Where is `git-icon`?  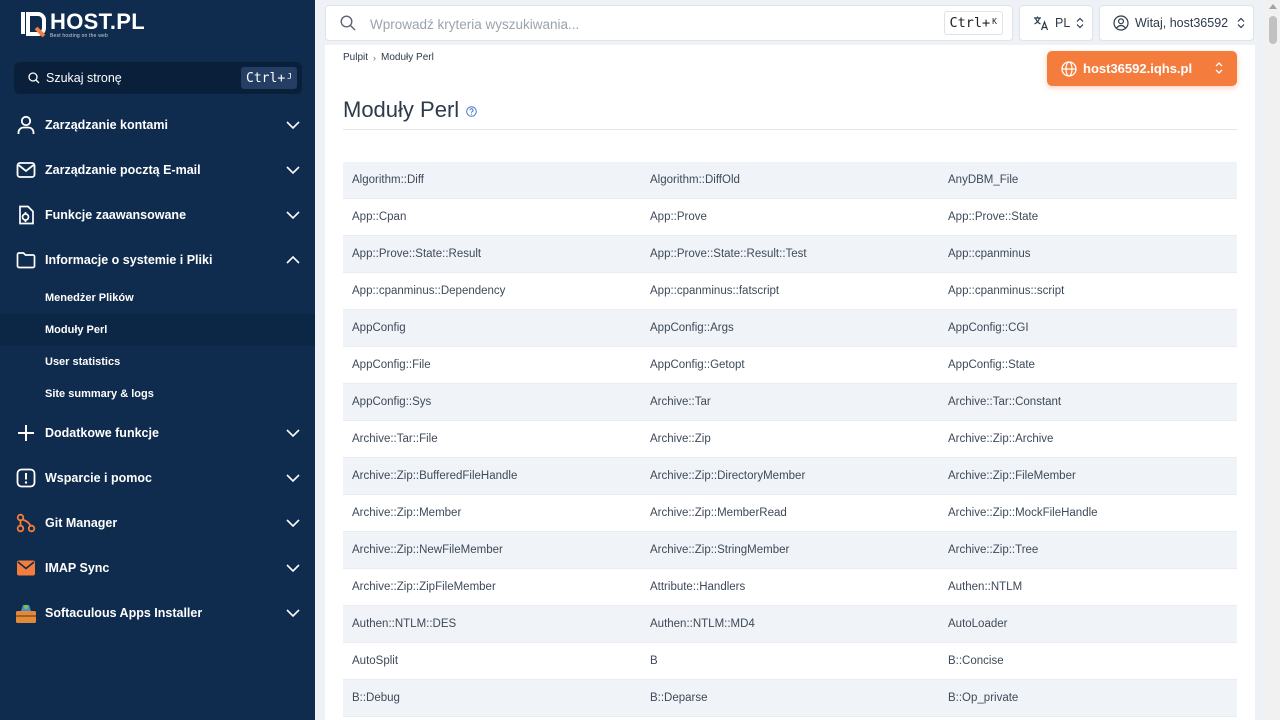
git-icon is located at coordinates (26, 523).